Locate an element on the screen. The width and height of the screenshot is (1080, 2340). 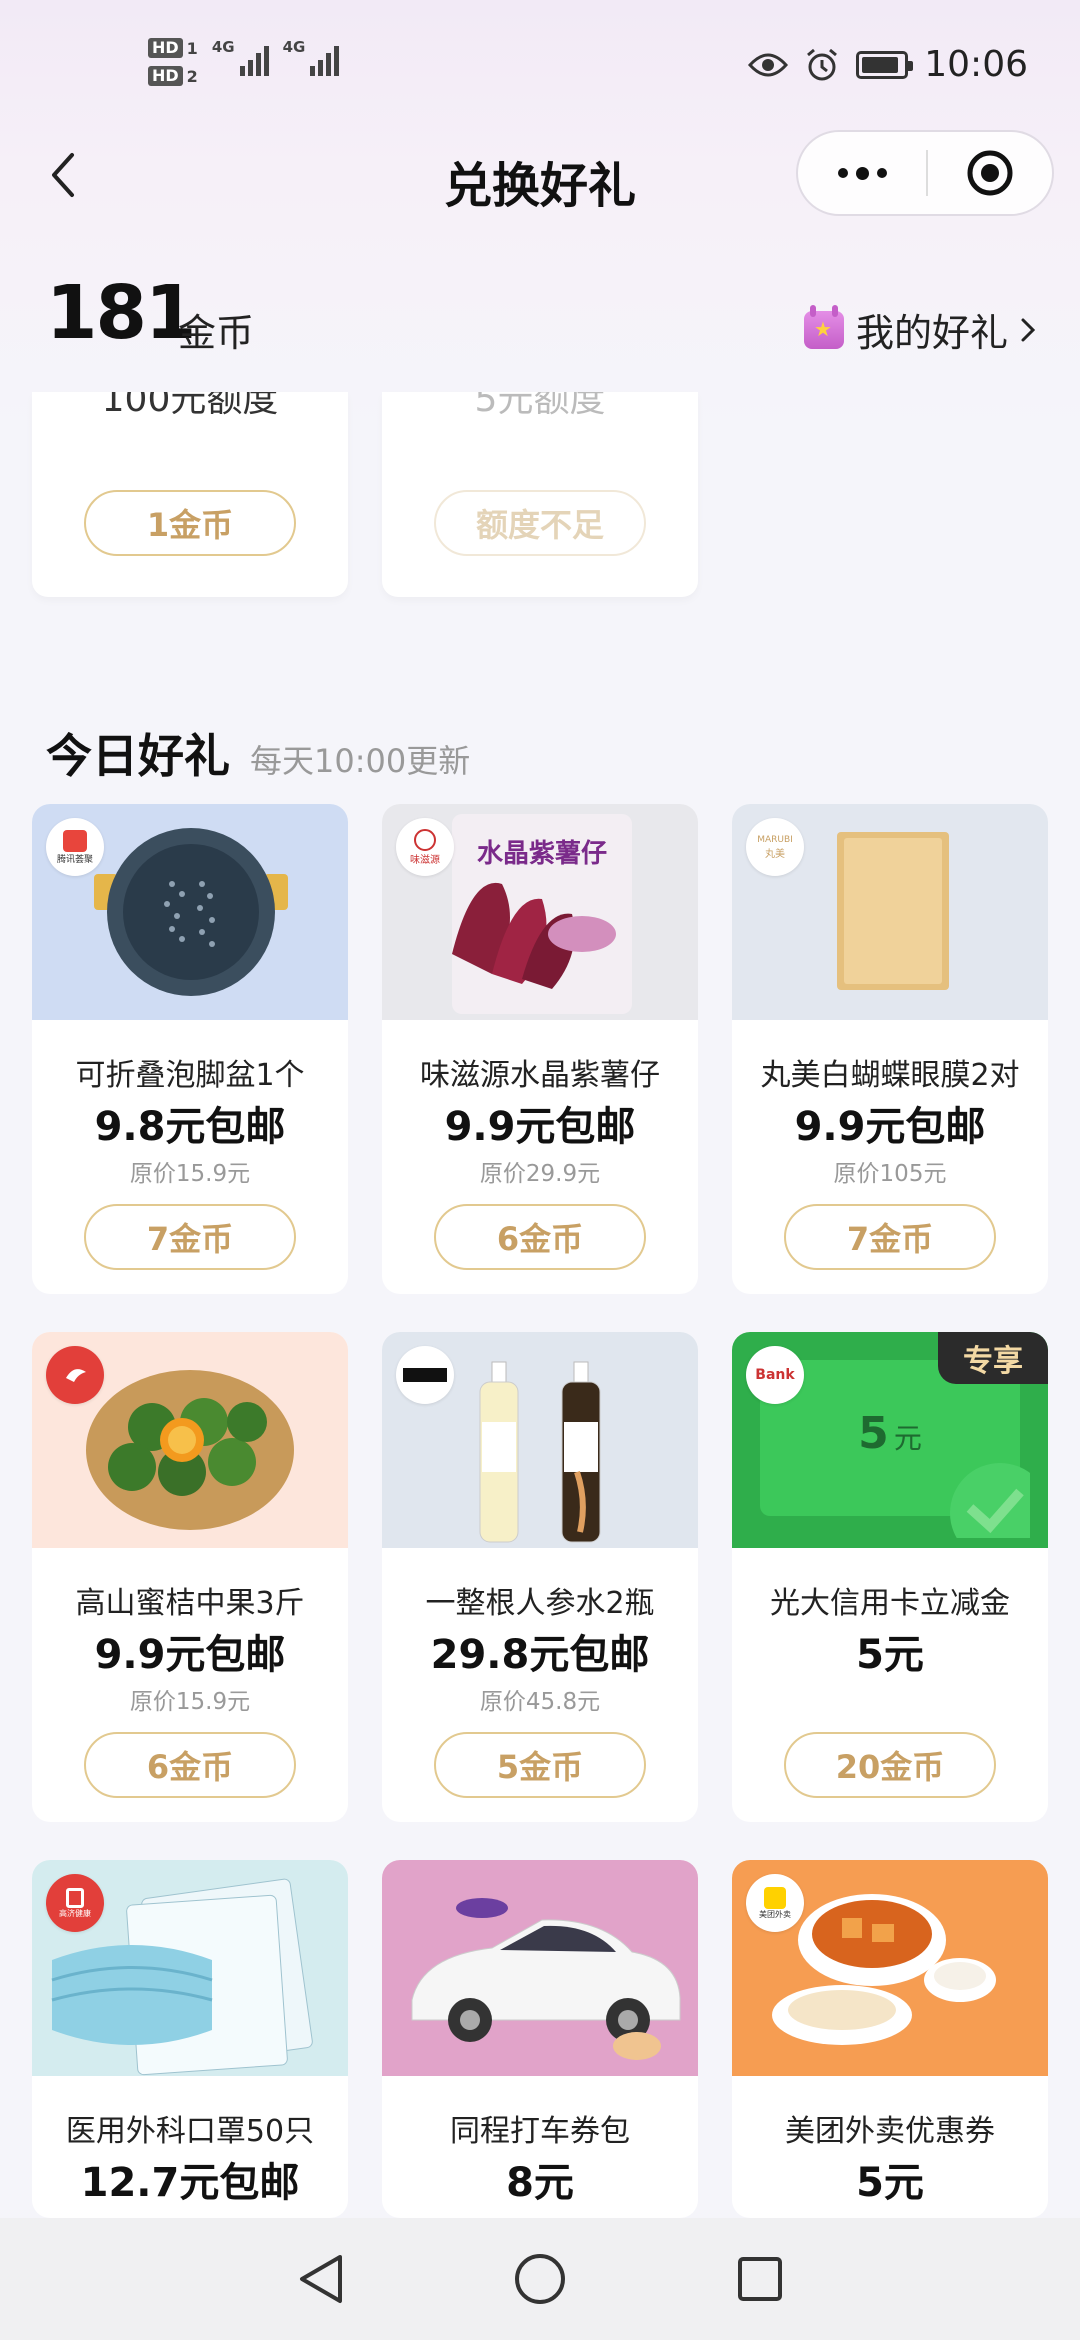
status-bar: HD 1 HD 2 4G 4G 10:06 is located at coordinates (540, 67).